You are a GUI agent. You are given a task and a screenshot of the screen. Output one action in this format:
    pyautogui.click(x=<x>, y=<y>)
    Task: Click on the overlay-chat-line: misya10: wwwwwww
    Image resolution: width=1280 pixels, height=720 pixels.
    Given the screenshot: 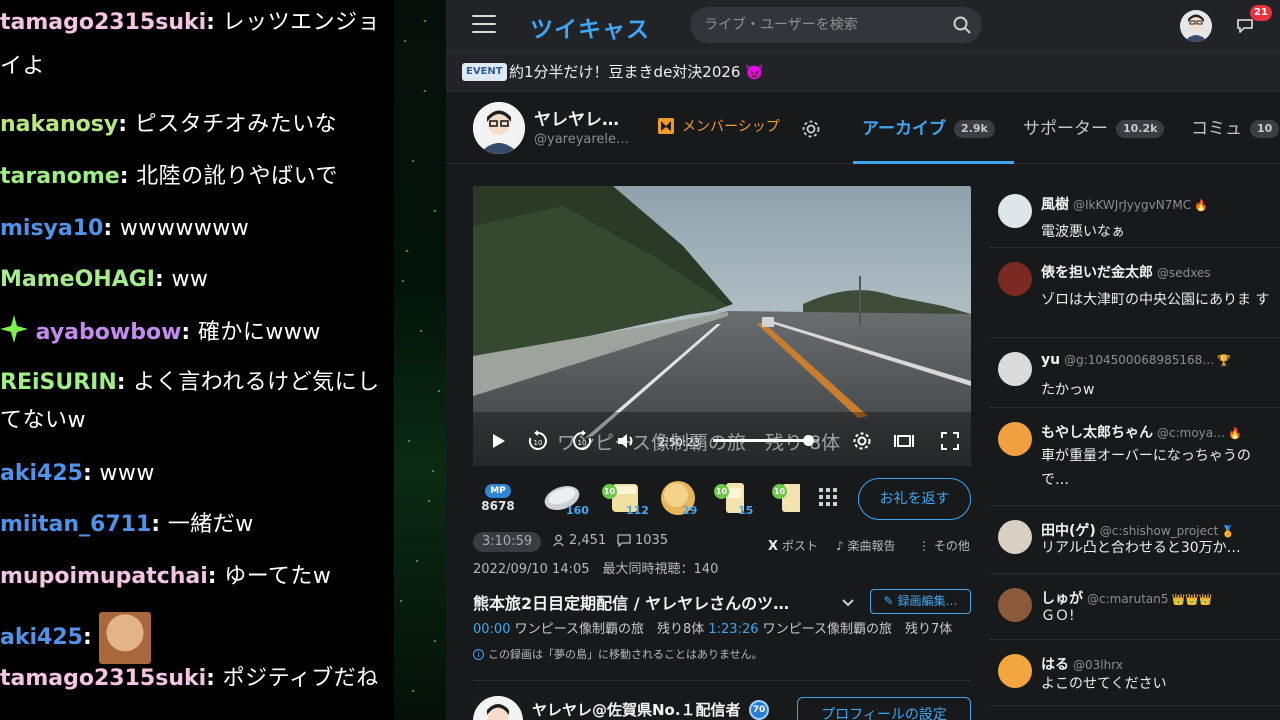 What is the action you would take?
    pyautogui.click(x=125, y=228)
    